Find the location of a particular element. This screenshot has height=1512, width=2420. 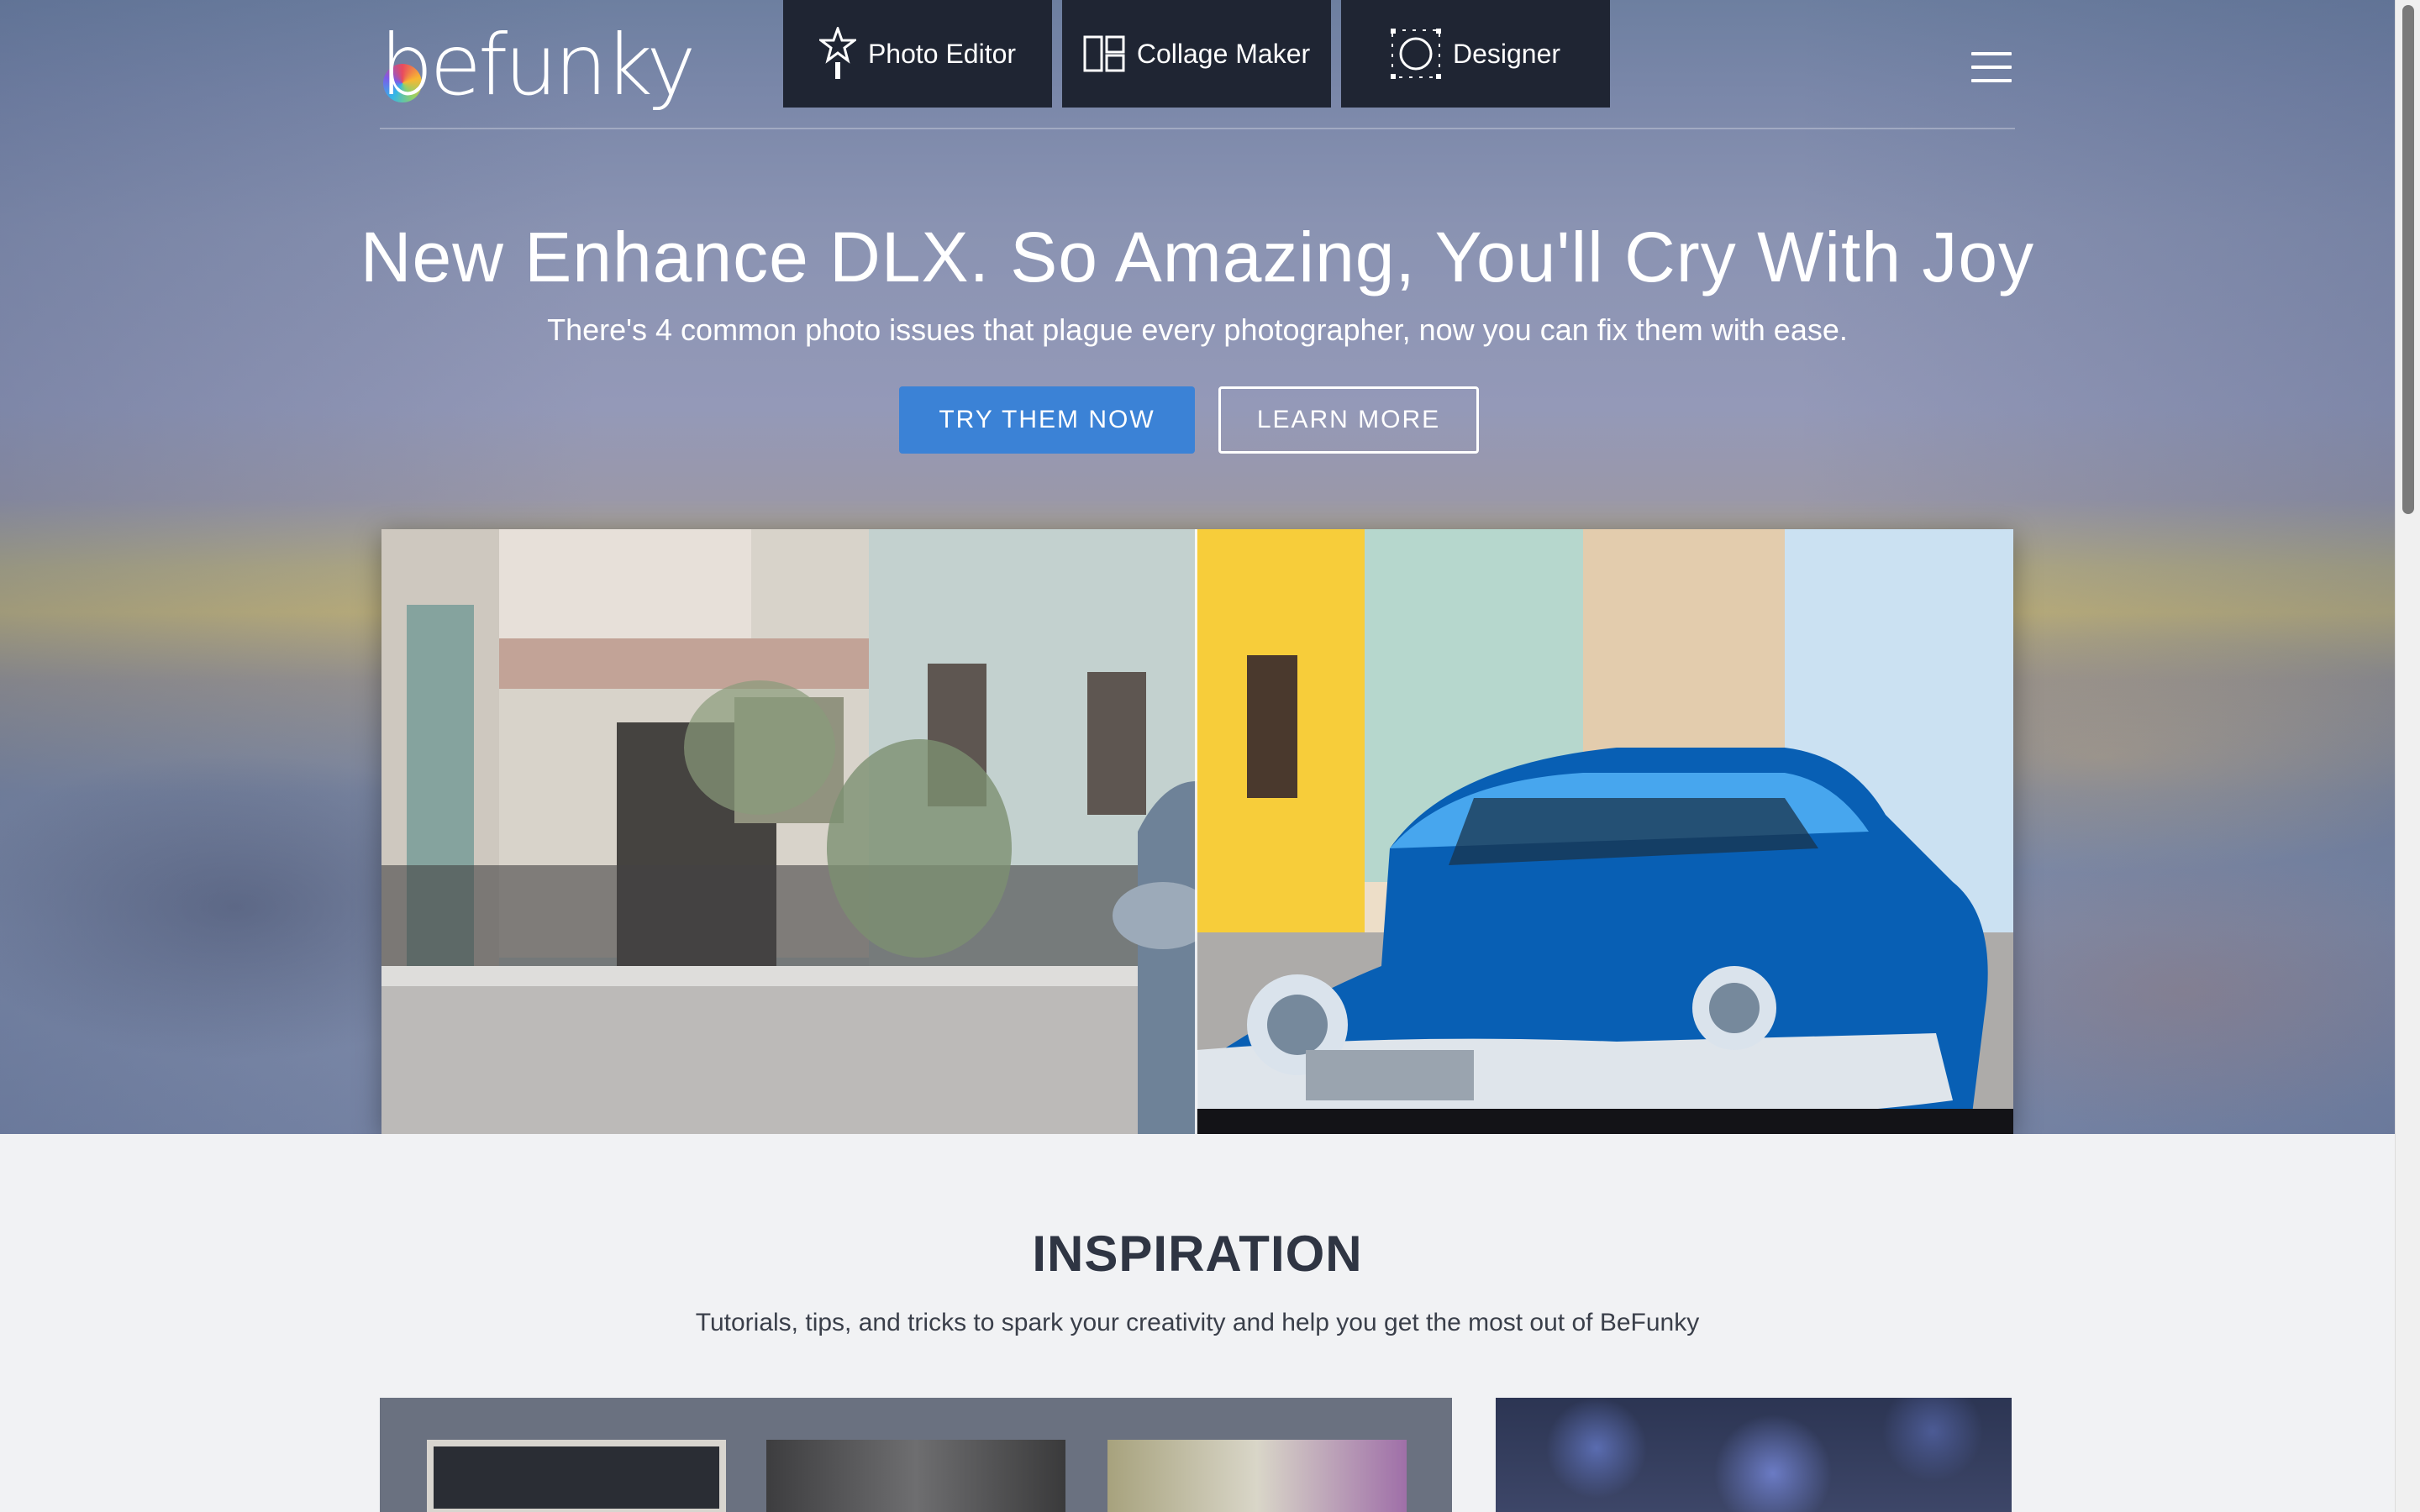

befunky-logo: befunky is located at coordinates (538, 65).